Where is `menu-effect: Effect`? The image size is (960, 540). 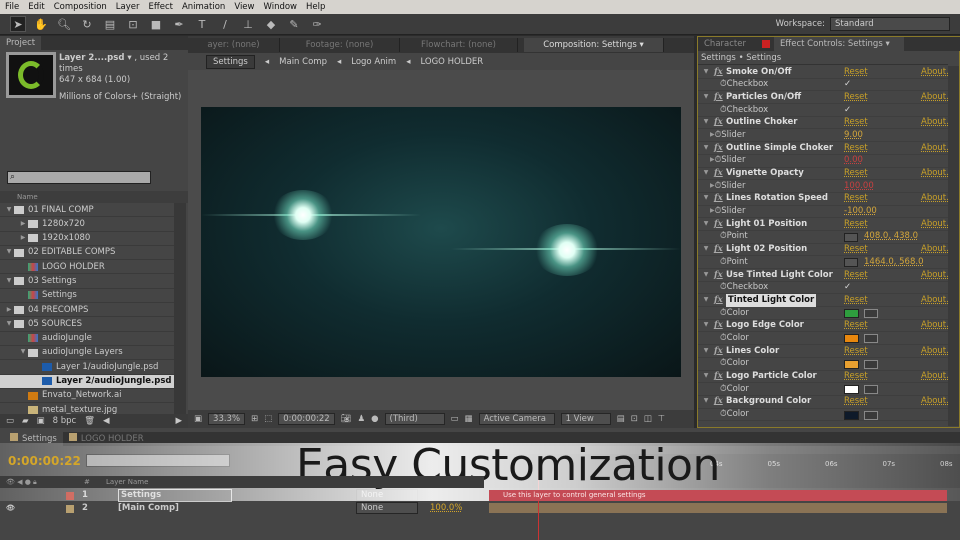 menu-effect: Effect is located at coordinates (161, 7).